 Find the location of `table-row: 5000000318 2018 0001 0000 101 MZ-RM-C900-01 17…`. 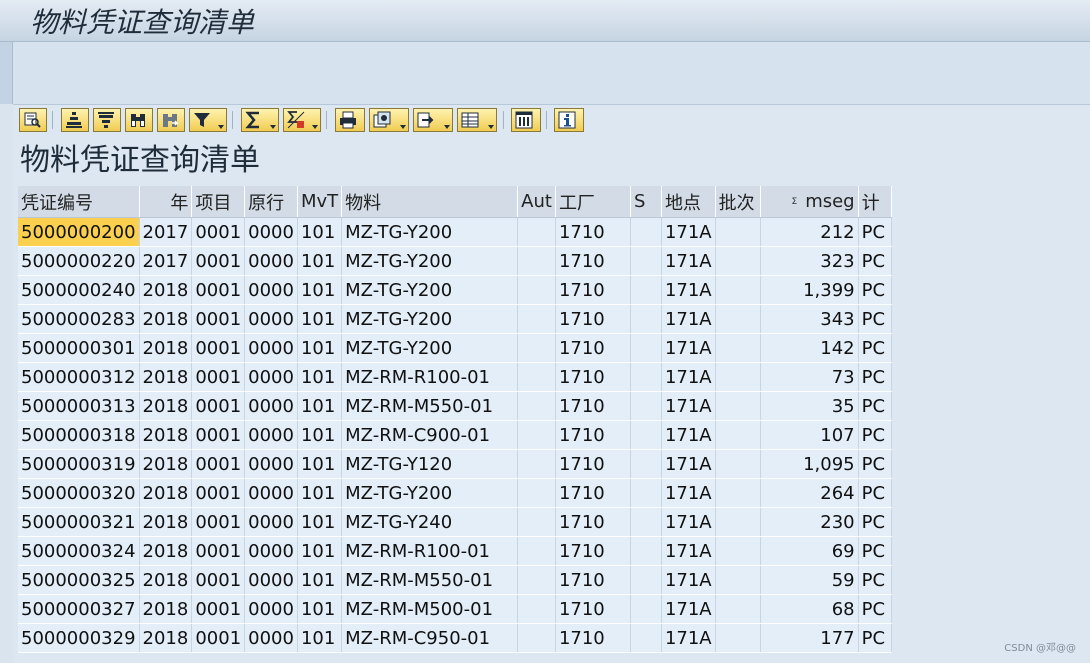

table-row: 5000000318 2018 0001 0000 101 MZ-RM-C900-01 17… is located at coordinates (455, 435).